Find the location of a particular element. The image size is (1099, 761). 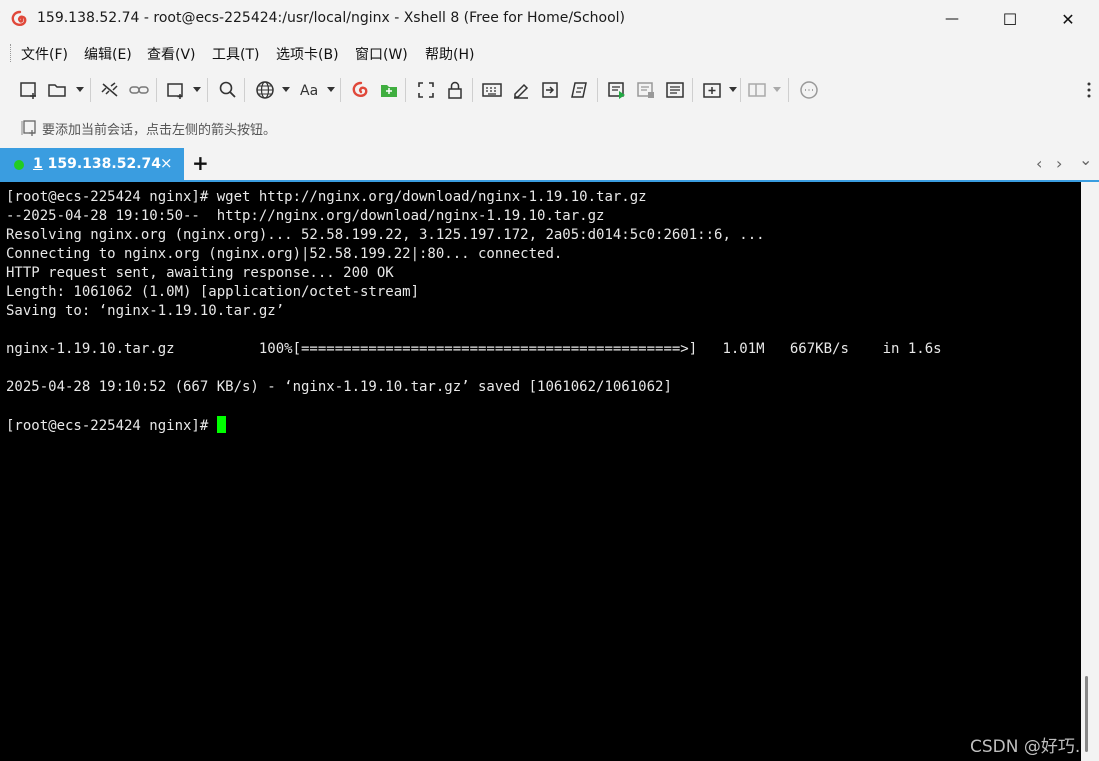

globe-icon is located at coordinates (265, 90).